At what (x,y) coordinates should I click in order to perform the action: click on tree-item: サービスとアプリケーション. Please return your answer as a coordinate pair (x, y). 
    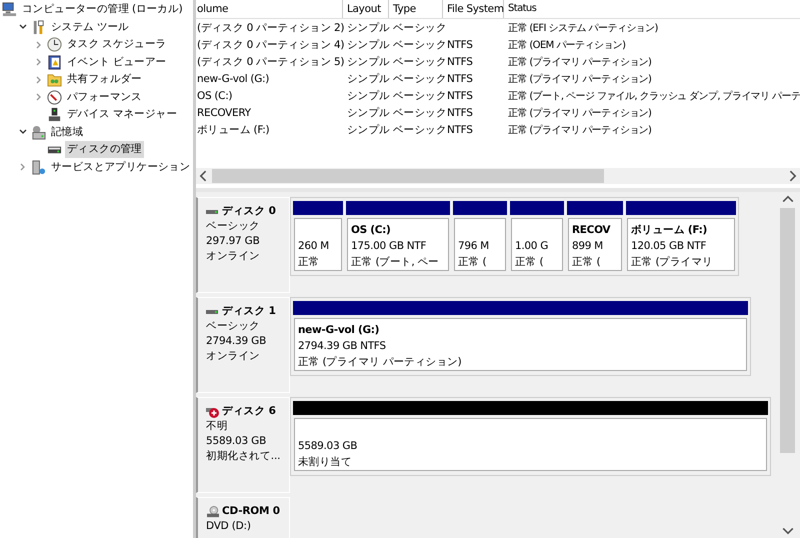
    Looking at the image, I should click on (120, 167).